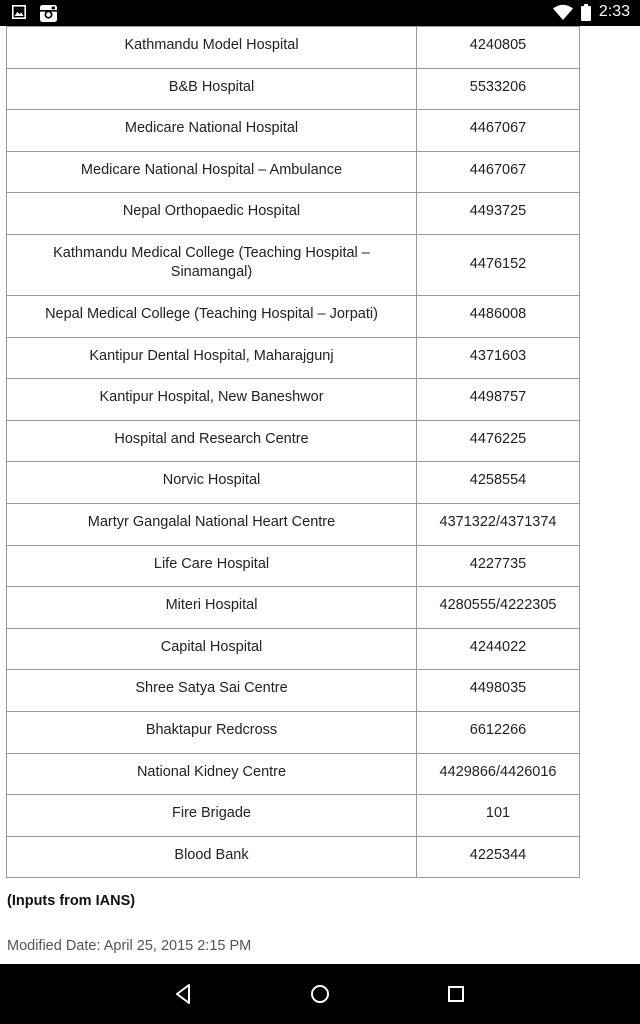 This screenshot has width=640, height=1024. I want to click on phone-number-cell: 4227735, so click(498, 566).